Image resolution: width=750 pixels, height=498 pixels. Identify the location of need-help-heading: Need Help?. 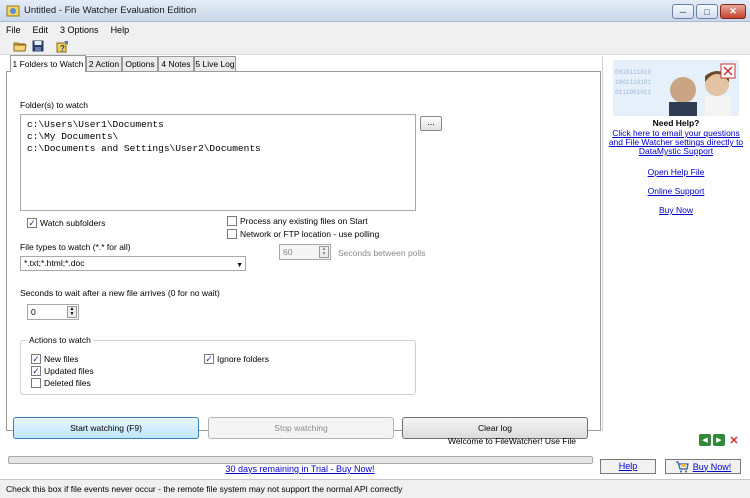
(676, 123).